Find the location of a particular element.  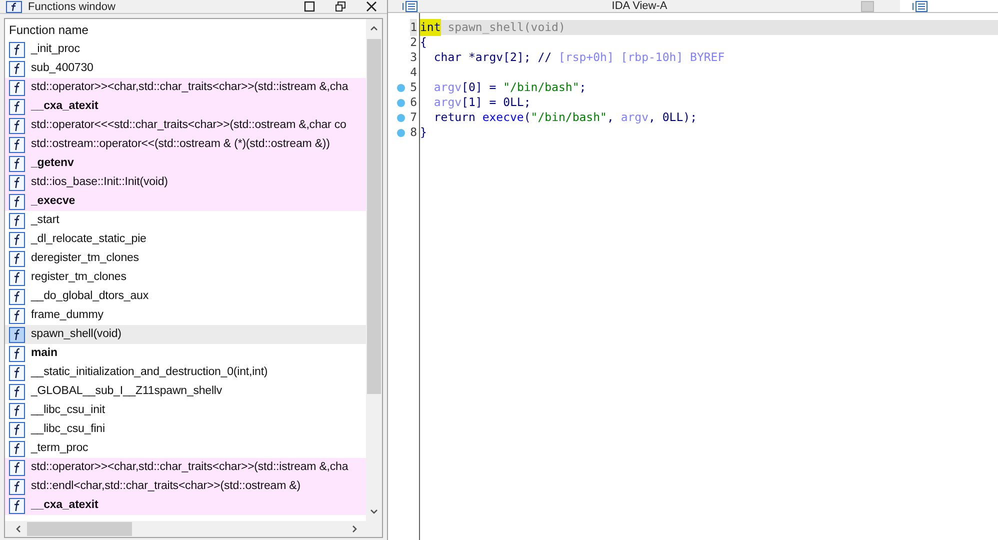

function-row: spawn_shell(void) is located at coordinates (185, 334).